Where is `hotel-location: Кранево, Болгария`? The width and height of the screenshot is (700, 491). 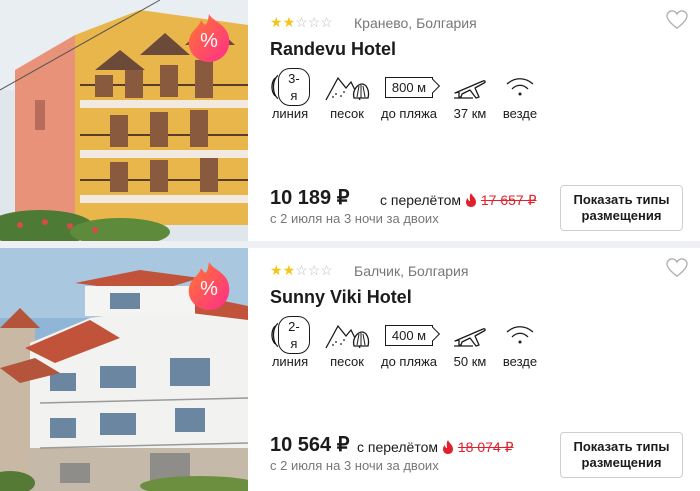 hotel-location: Кранево, Болгария is located at coordinates (415, 23).